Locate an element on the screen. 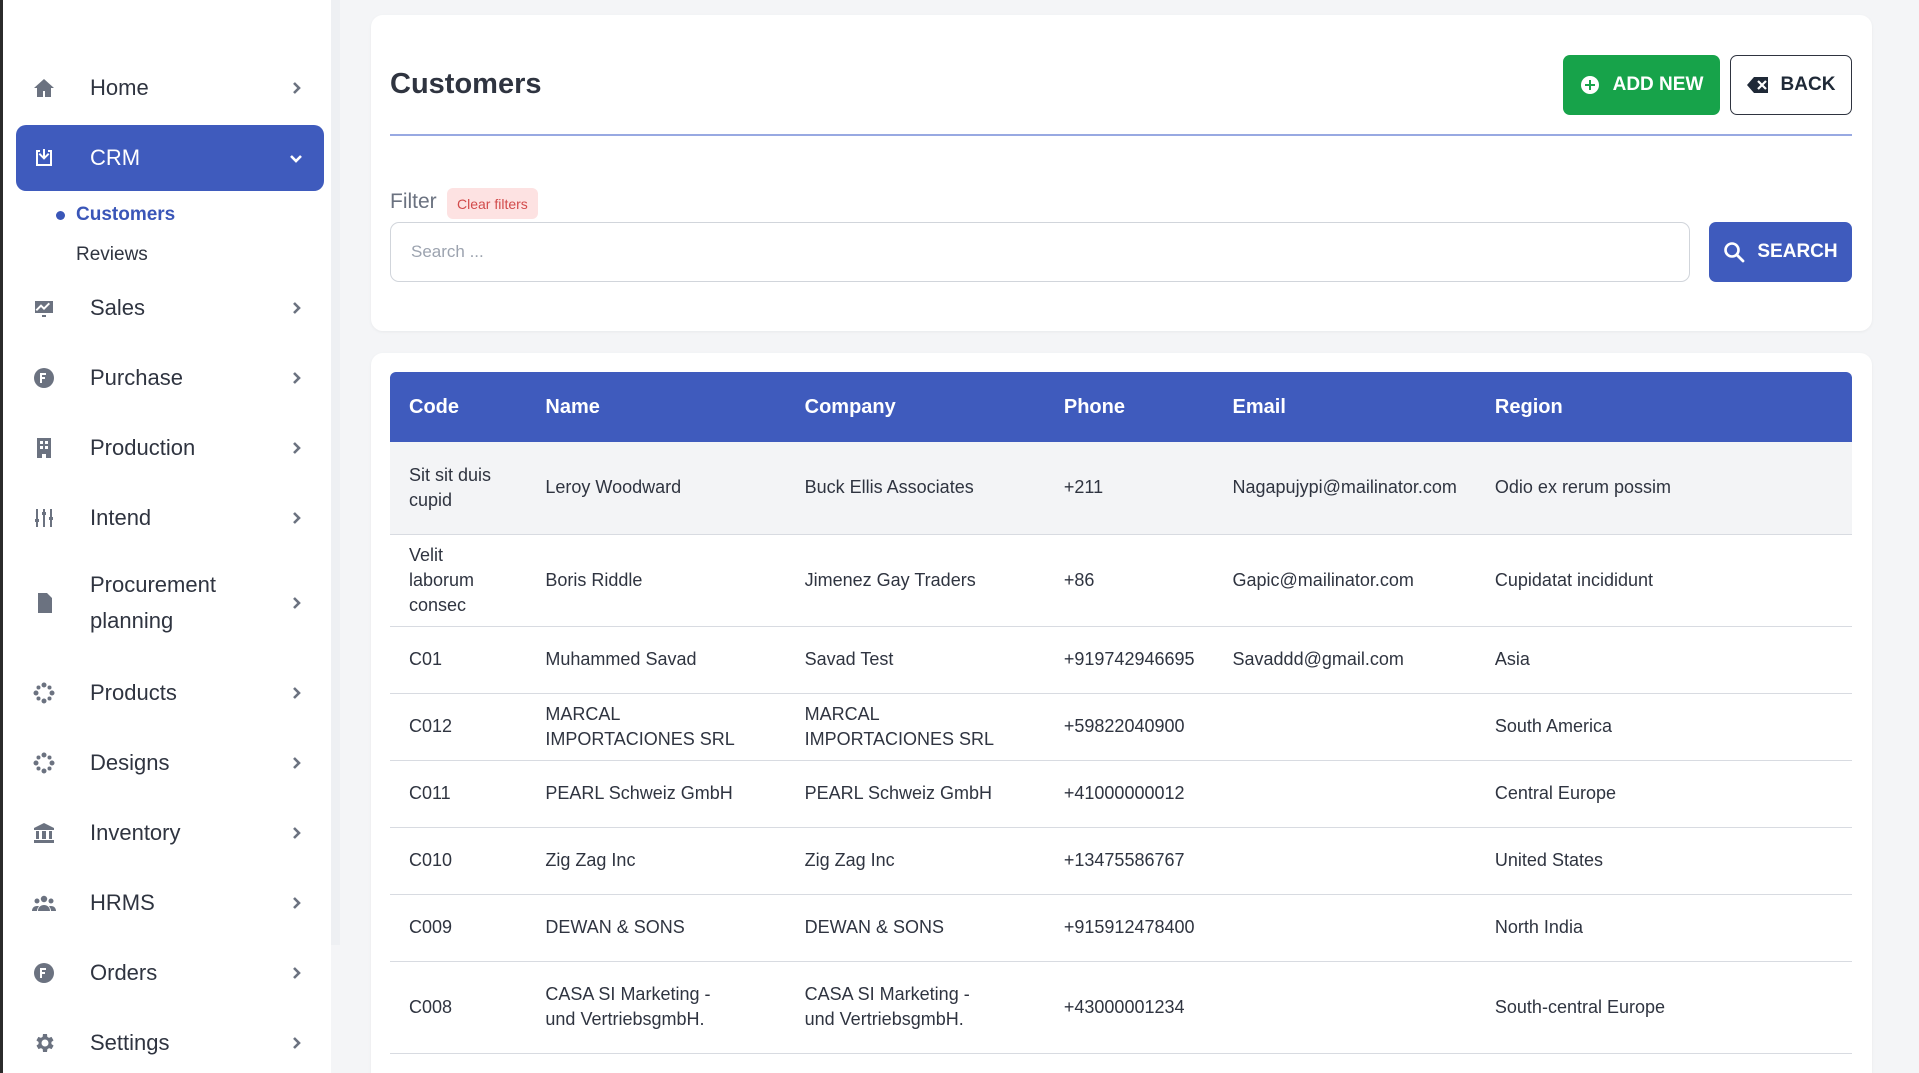 Image resolution: width=1919 pixels, height=1073 pixels. cell-region: Odio ex rerum possim is located at coordinates (1663, 488).